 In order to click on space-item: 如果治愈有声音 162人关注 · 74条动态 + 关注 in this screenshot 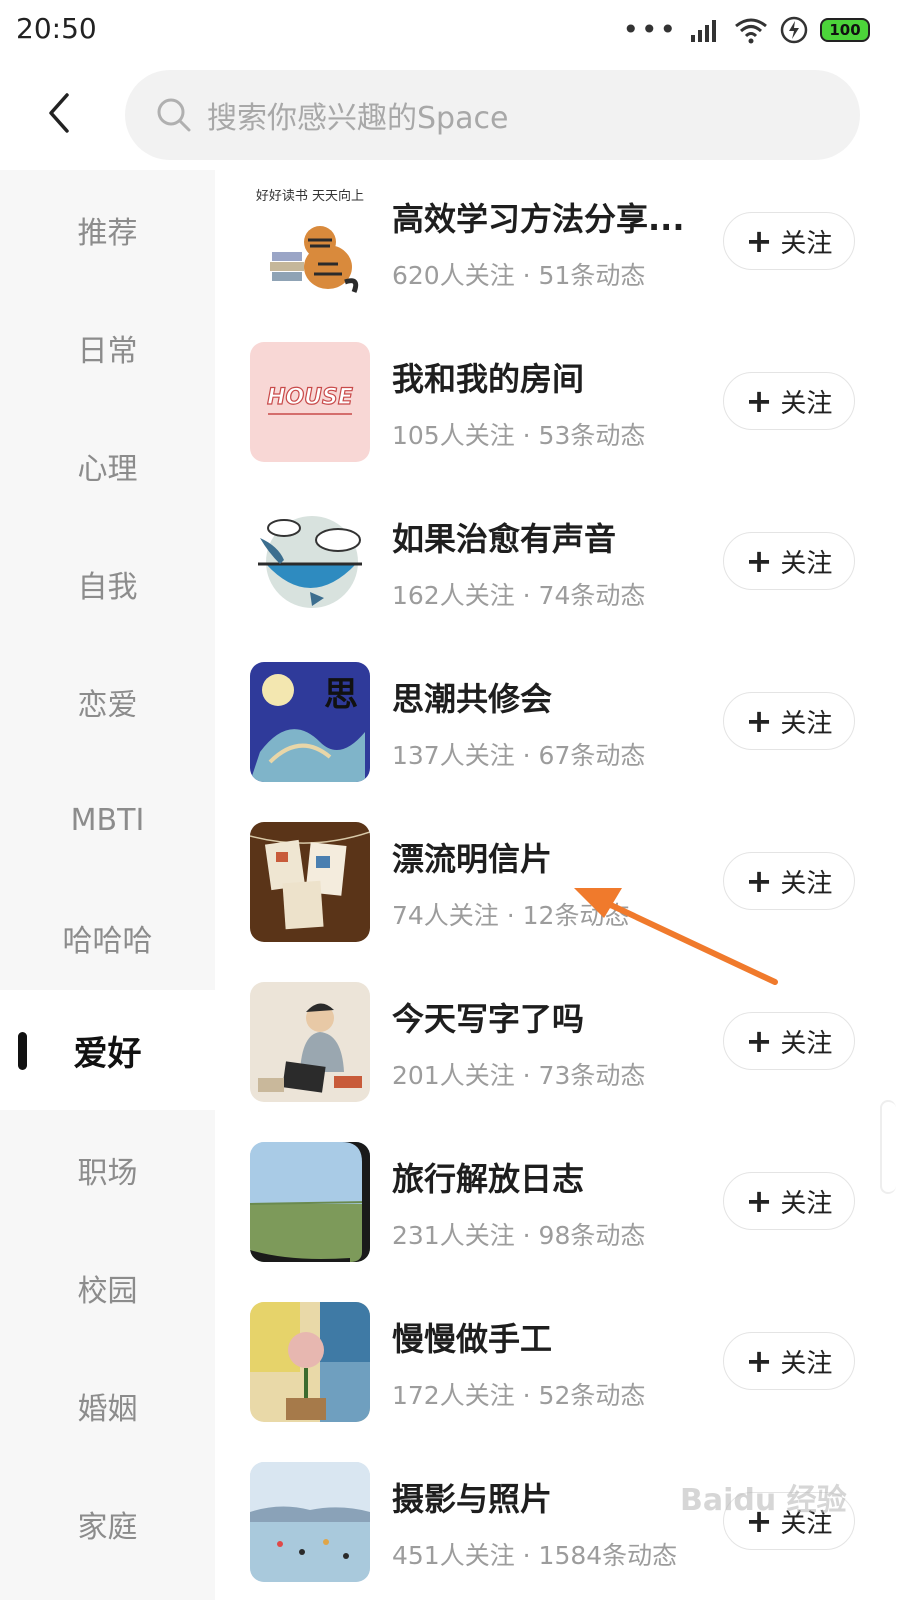, I will do `click(560, 562)`.